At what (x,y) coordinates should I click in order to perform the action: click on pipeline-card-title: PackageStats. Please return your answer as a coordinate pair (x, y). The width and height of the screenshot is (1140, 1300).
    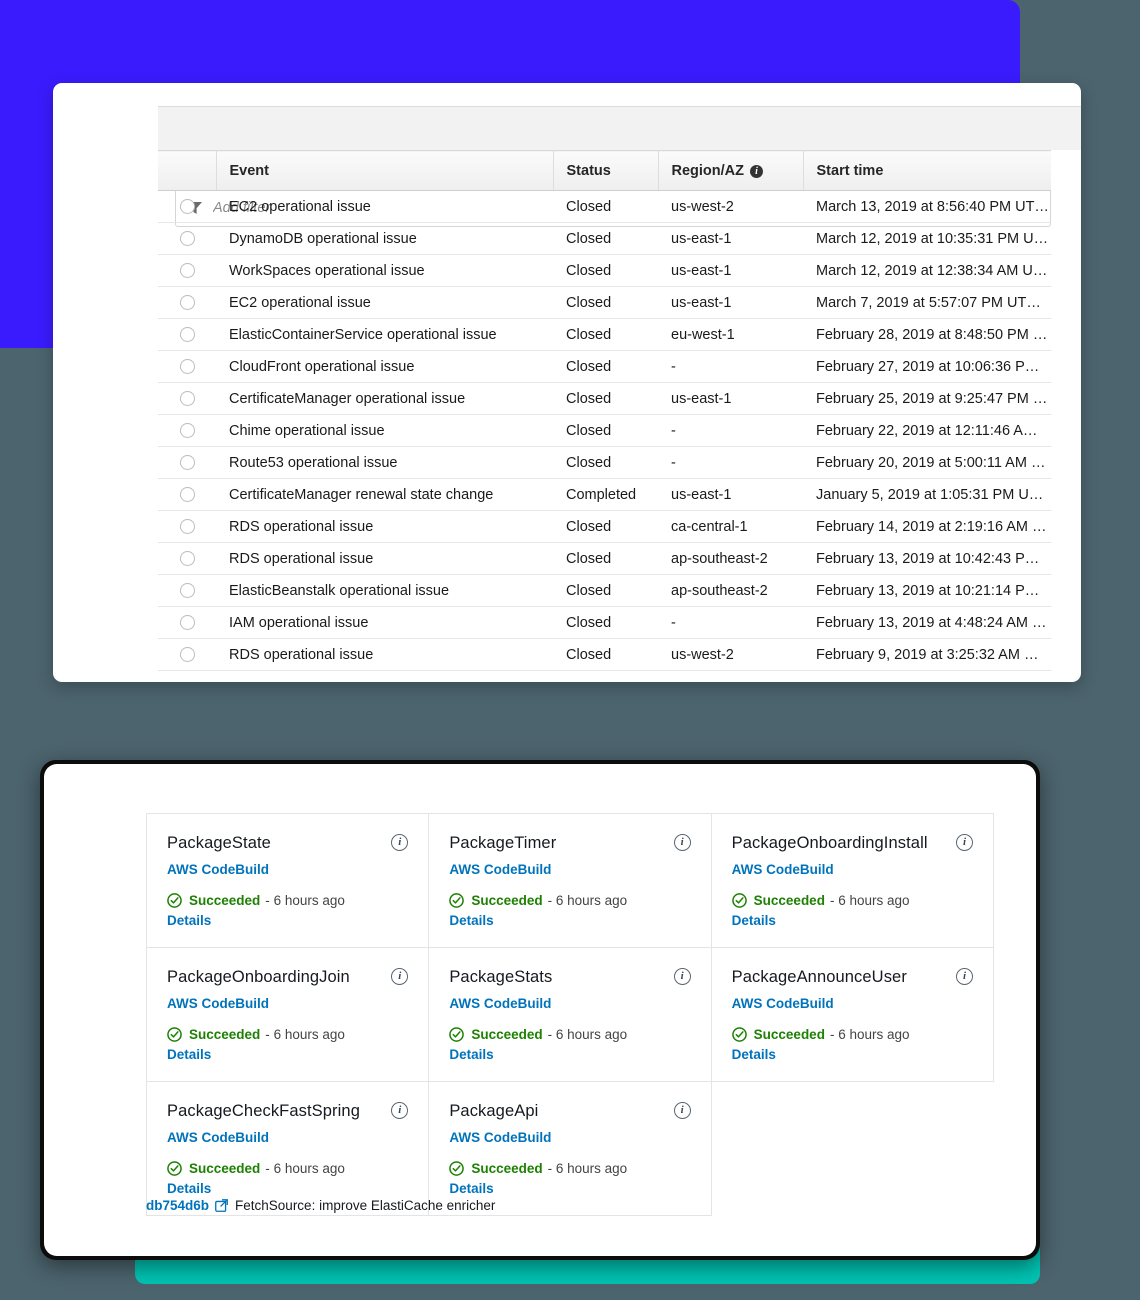
    Looking at the image, I should click on (501, 977).